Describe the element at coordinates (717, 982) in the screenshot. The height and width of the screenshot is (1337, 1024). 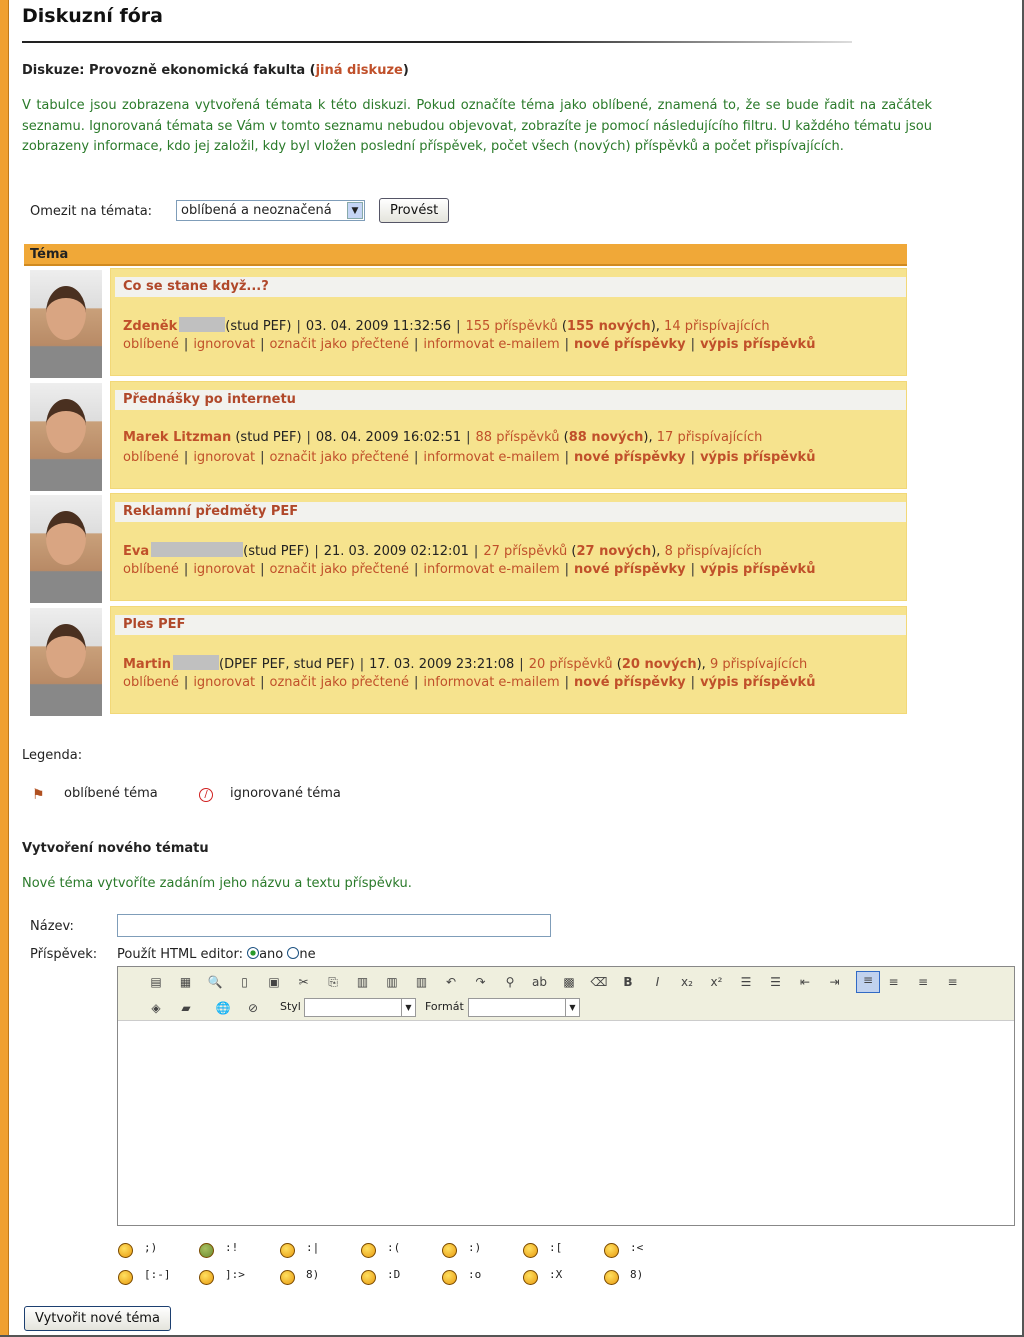
I see `superscript-icon: x²` at that location.